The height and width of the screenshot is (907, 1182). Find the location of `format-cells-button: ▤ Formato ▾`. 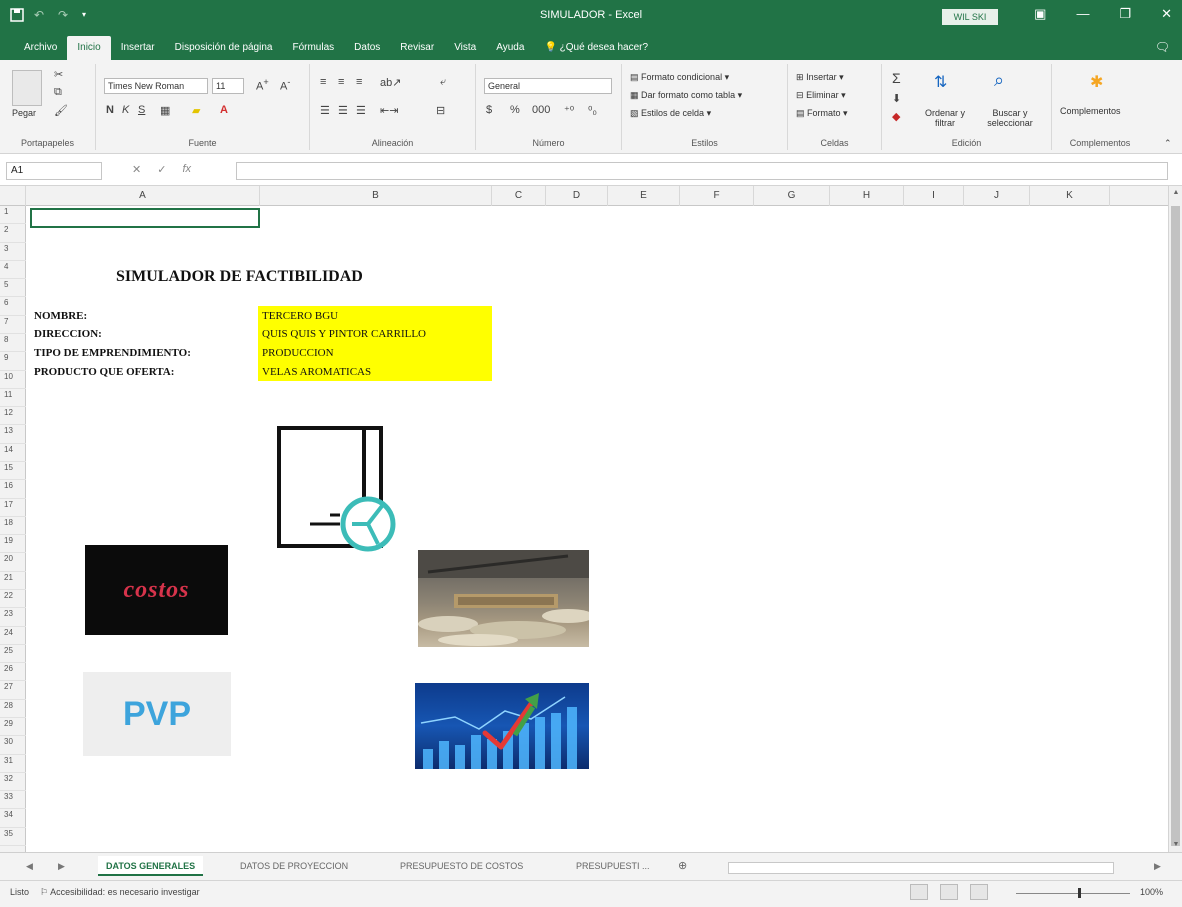

format-cells-button: ▤ Formato ▾ is located at coordinates (822, 113).